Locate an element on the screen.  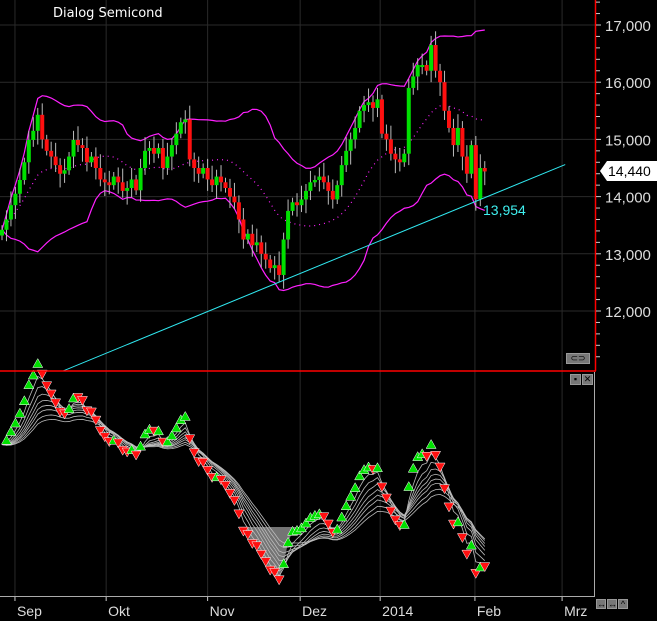
date-tick-label: 2014 is located at coordinates (397, 611).